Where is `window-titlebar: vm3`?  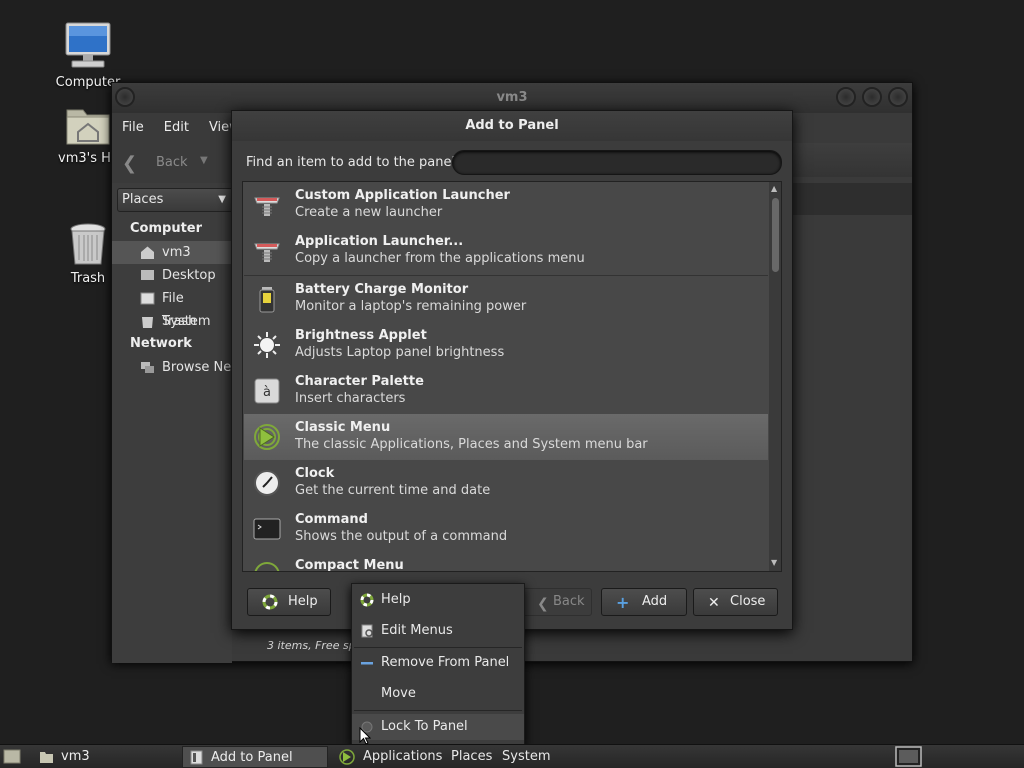 window-titlebar: vm3 is located at coordinates (512, 98).